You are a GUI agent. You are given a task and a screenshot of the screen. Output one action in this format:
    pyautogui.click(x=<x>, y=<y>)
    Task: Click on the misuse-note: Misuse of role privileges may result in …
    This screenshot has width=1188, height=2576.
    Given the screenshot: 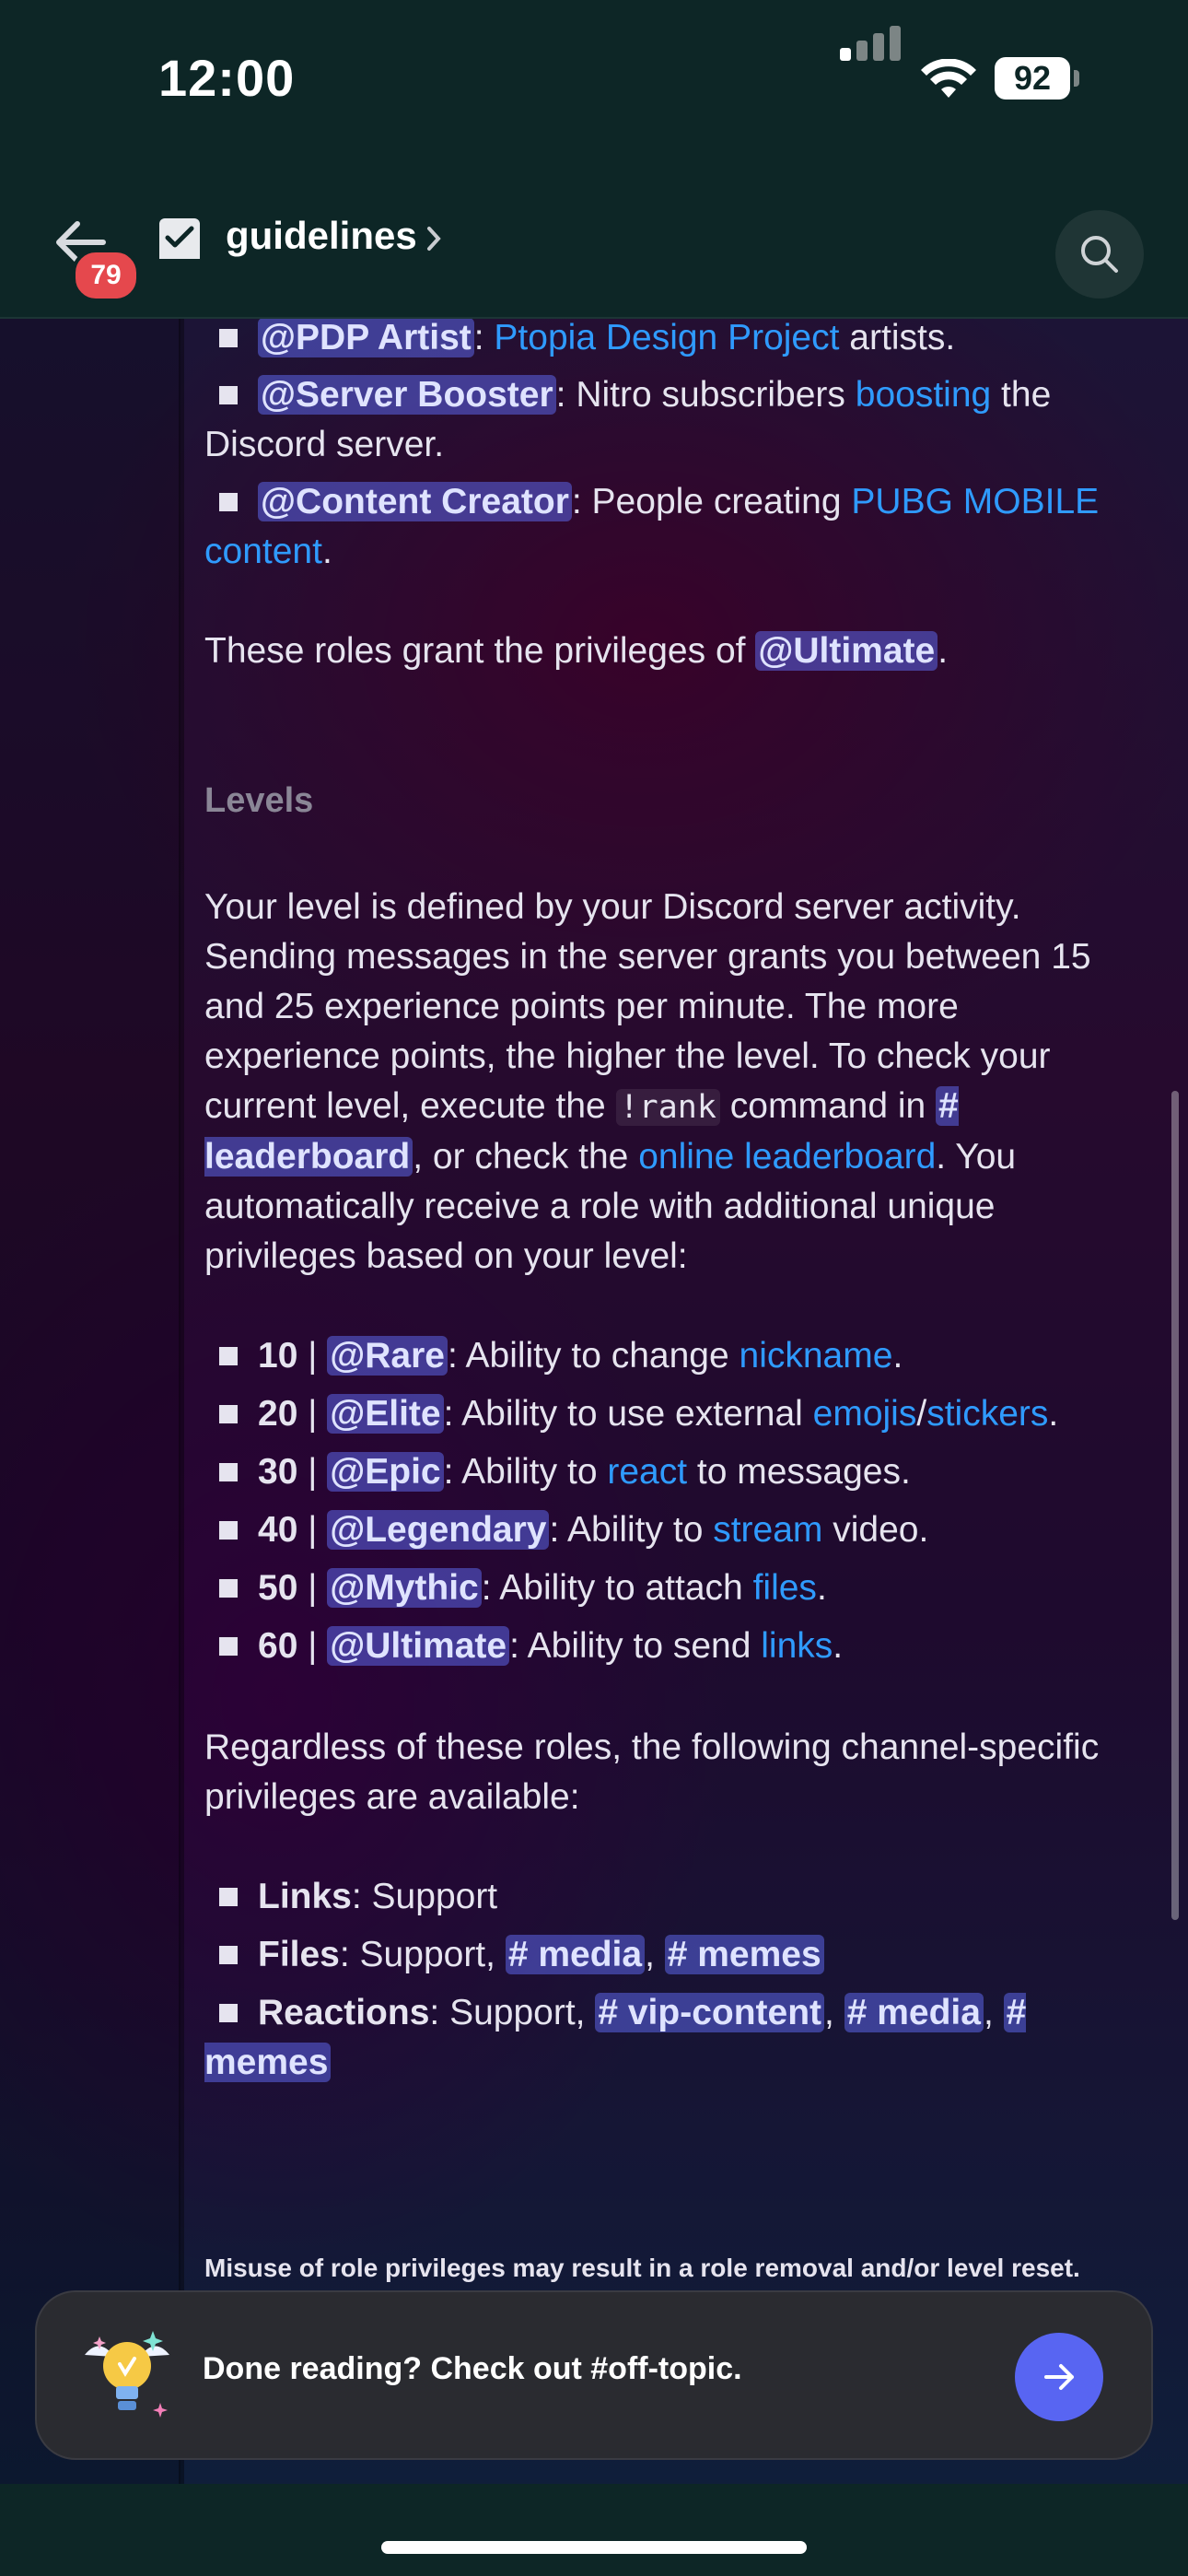 What is the action you would take?
    pyautogui.click(x=642, y=2268)
    